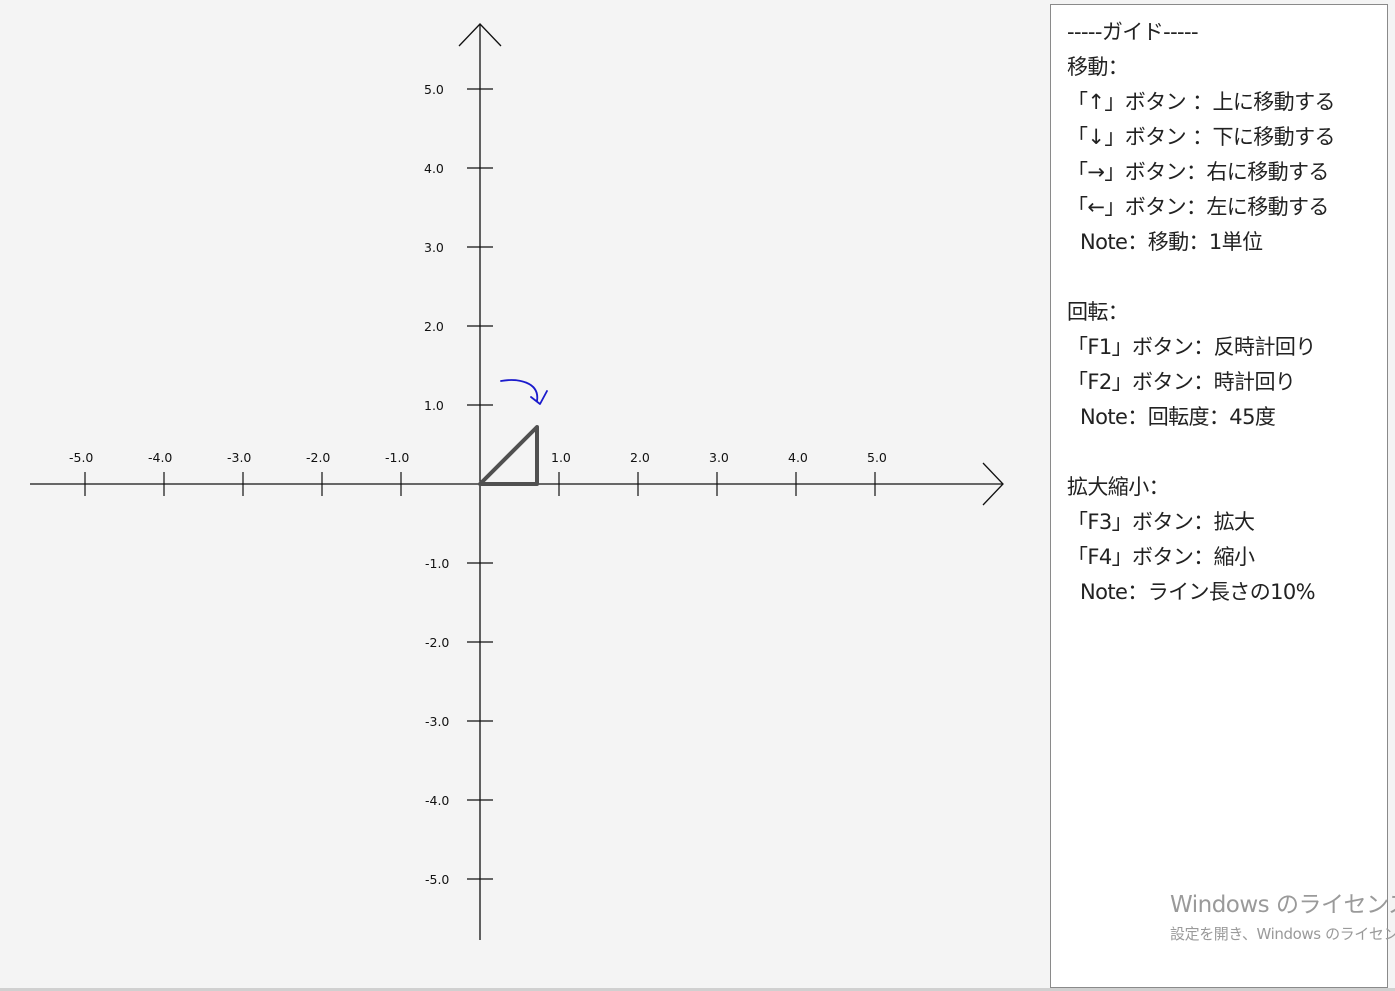 This screenshot has width=1395, height=991. What do you see at coordinates (1198, 207) in the screenshot?
I see `move-left-instruction: 「←」ボタン：左に移動する` at bounding box center [1198, 207].